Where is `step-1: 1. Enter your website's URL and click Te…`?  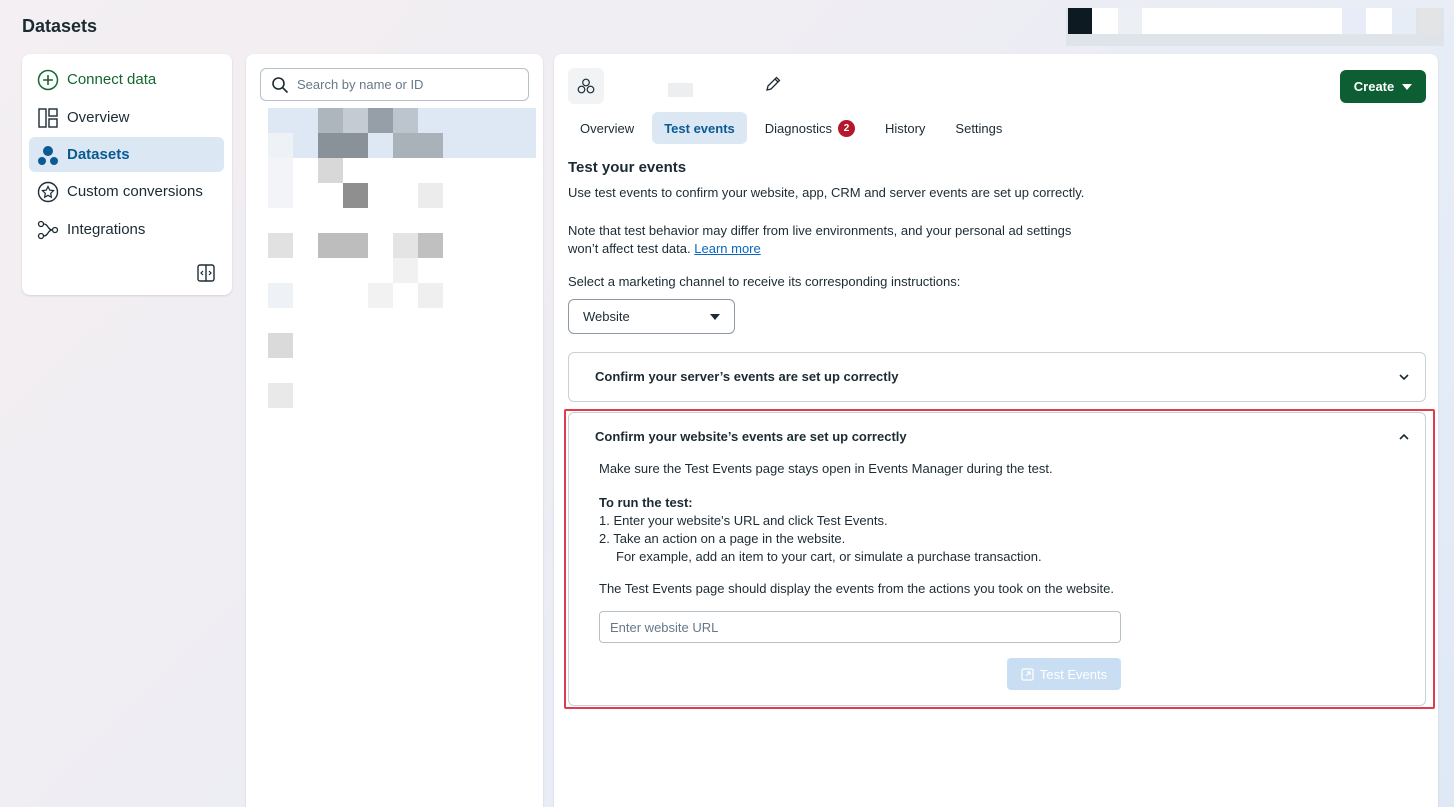 step-1: 1. Enter your website's URL and click Te… is located at coordinates (743, 520).